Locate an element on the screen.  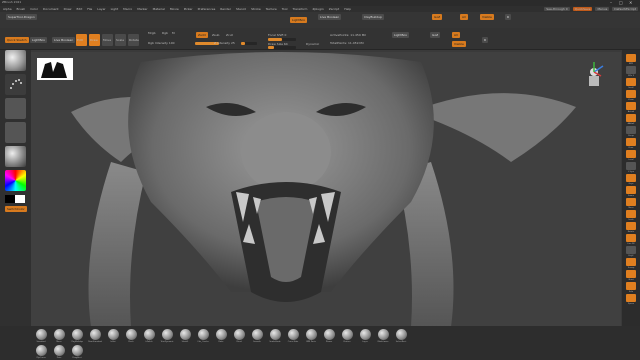
menu-file: File is located at coordinates (89, 9).